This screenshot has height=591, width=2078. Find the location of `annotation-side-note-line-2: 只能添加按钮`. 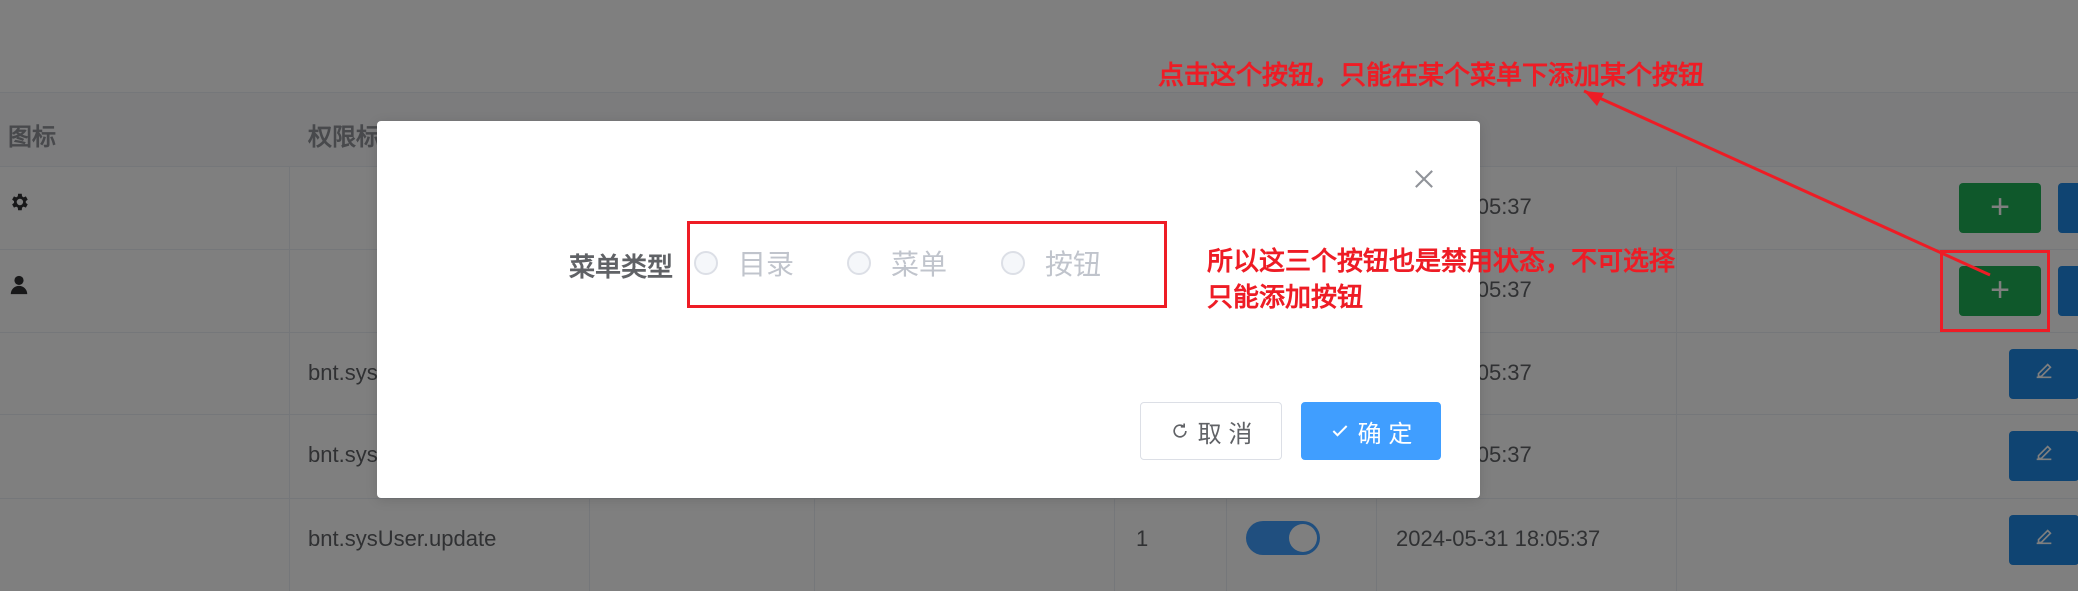

annotation-side-note-line-2: 只能添加按钮 is located at coordinates (1285, 297).